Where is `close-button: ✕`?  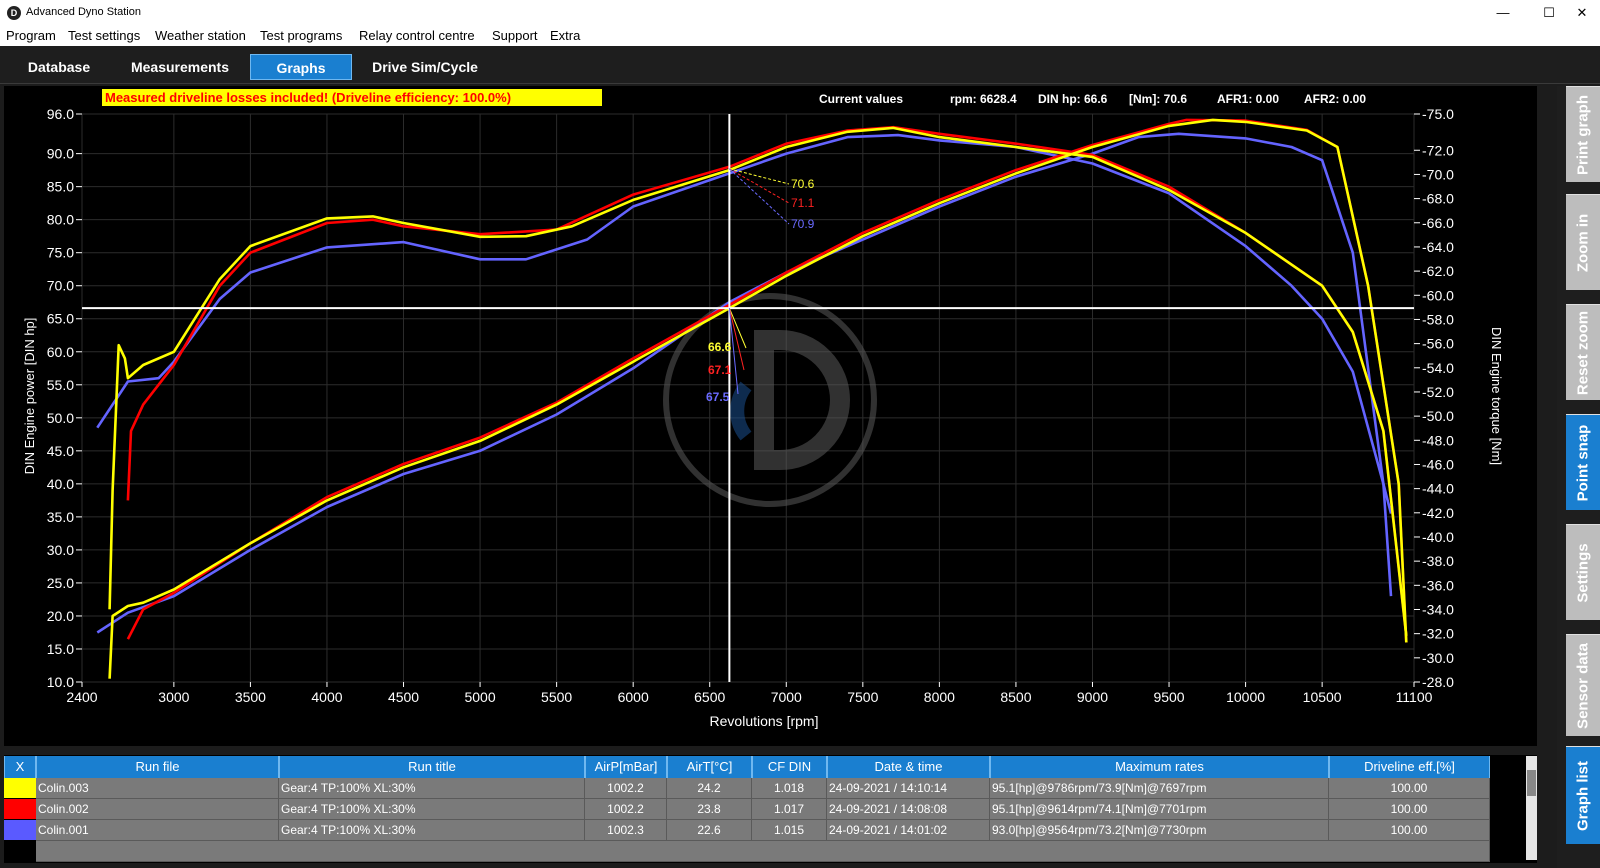 close-button: ✕ is located at coordinates (1582, 13).